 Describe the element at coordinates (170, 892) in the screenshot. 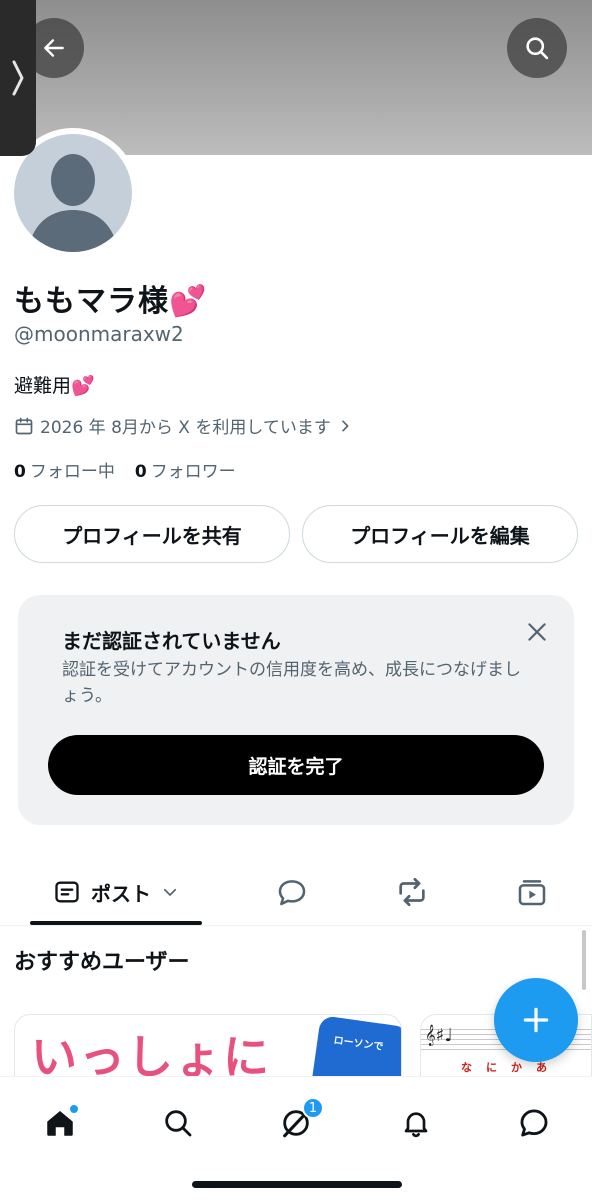

I see `chevron-down-icon` at that location.